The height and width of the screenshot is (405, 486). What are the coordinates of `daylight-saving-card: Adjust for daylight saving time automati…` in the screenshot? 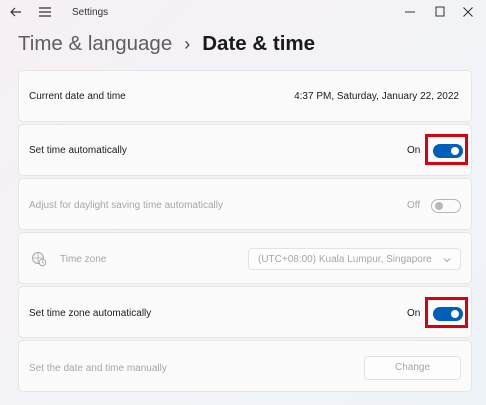 It's located at (245, 204).